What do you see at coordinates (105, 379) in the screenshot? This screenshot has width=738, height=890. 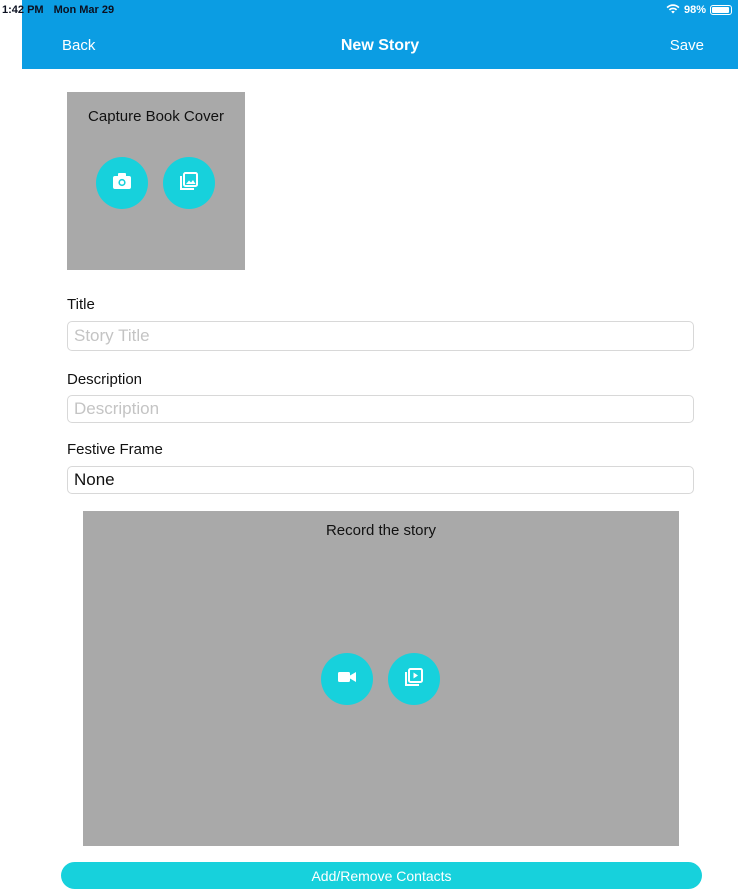 I see `description-label: Description` at bounding box center [105, 379].